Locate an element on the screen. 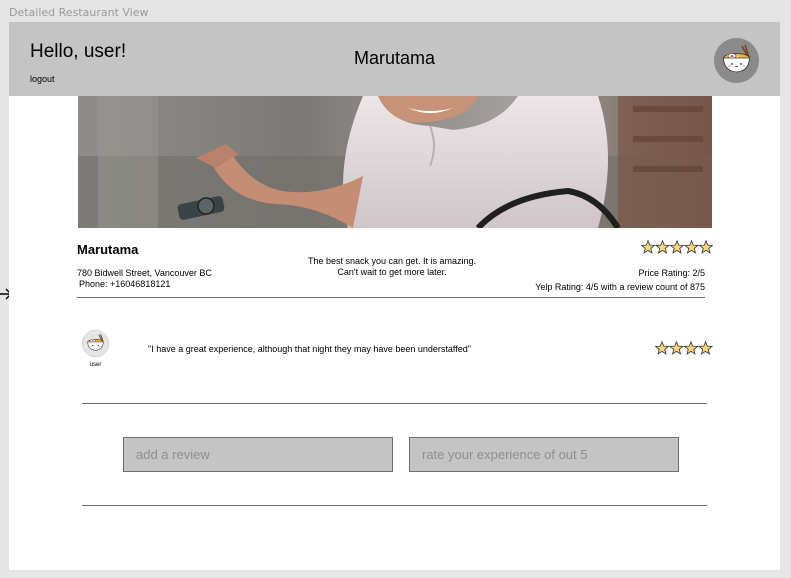  user-avatar is located at coordinates (736, 60).